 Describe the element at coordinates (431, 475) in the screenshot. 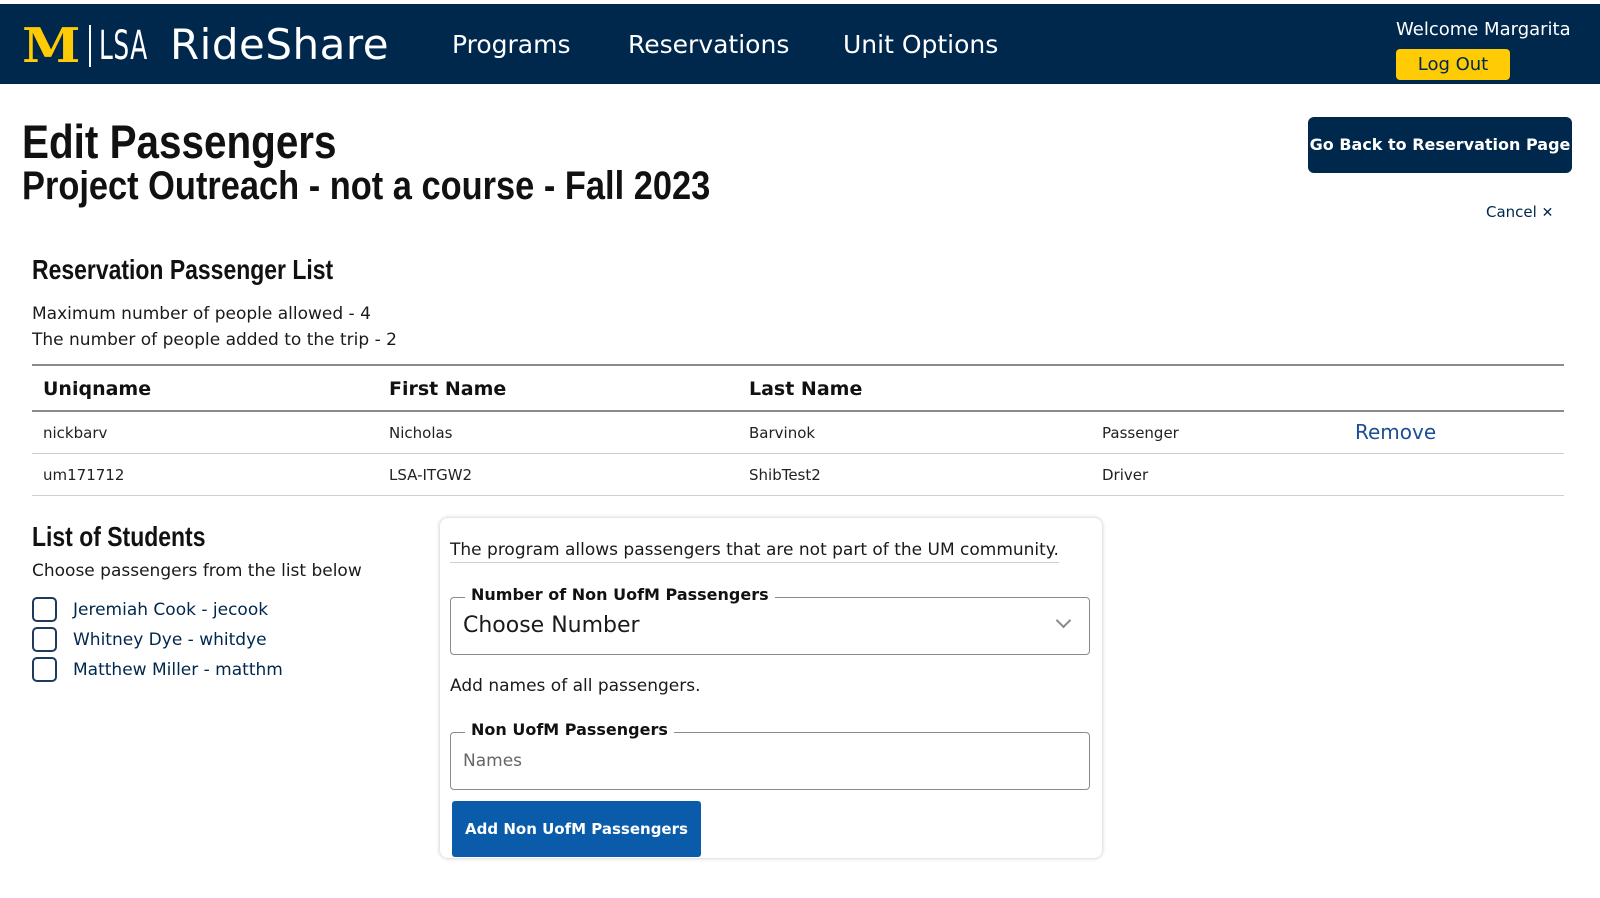

I see `cell-first-name: LSA-ITGW2` at that location.